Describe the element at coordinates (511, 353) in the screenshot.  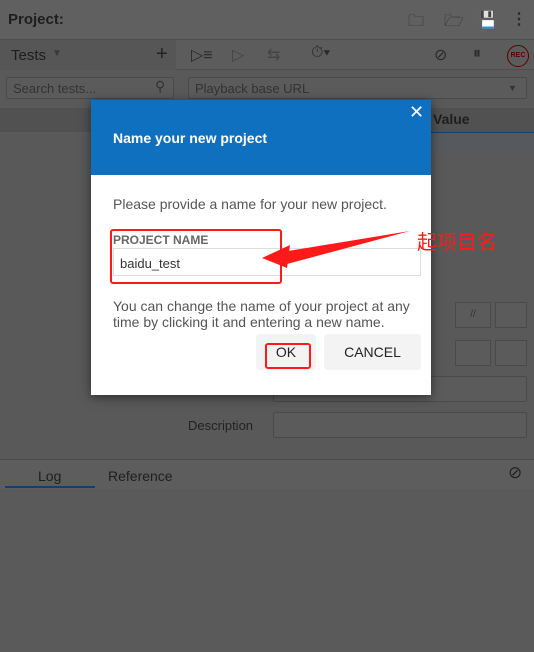
I see `find-target-icon` at that location.